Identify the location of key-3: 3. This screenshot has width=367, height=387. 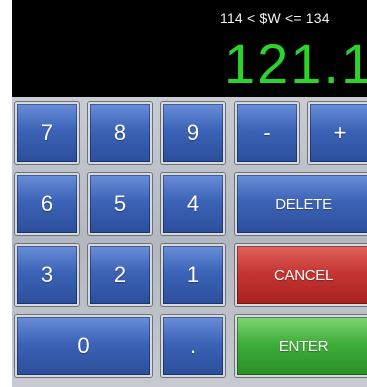
(47, 275).